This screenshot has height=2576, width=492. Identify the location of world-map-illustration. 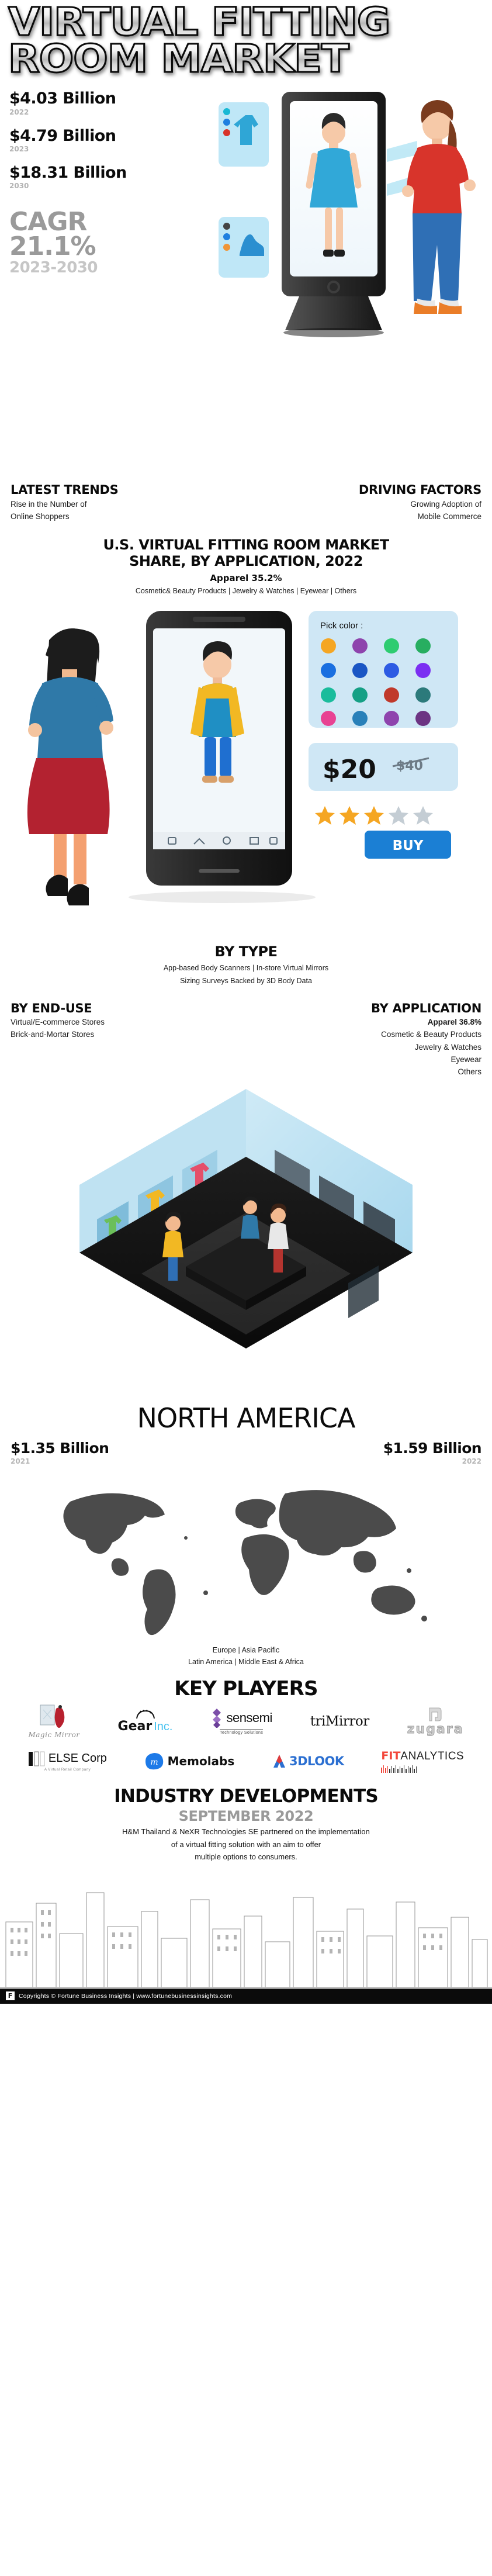
(245, 1562).